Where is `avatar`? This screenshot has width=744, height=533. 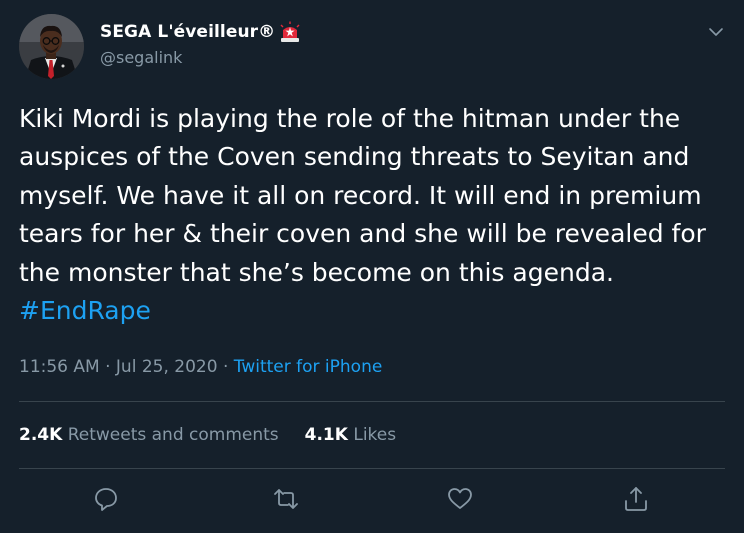
avatar is located at coordinates (51, 46).